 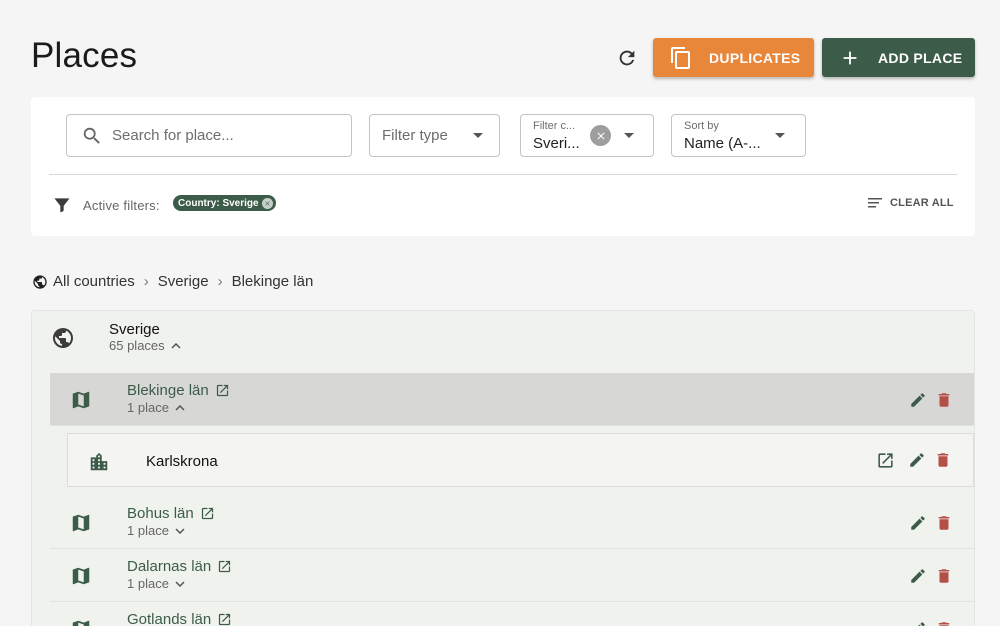 I want to click on place-row: Karlskrona, so click(x=520, y=460).